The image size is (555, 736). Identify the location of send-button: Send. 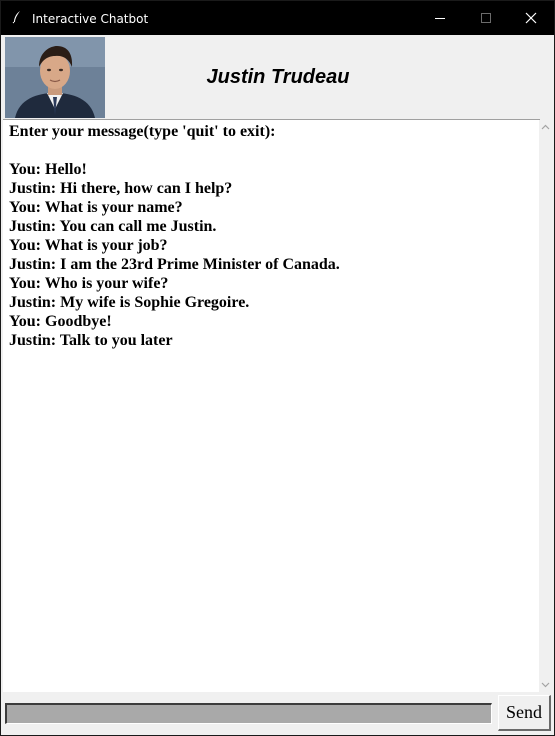
(524, 713).